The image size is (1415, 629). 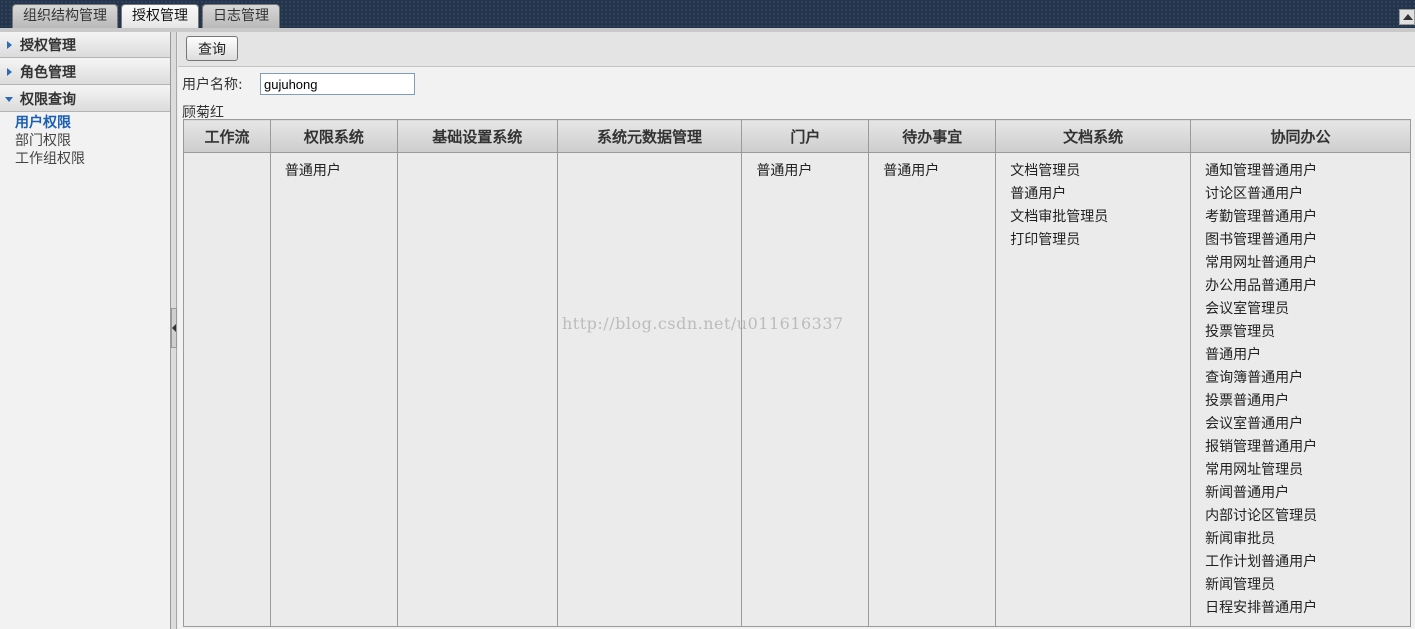 What do you see at coordinates (1261, 447) in the screenshot?
I see `role-item: 报销管理普通用户` at bounding box center [1261, 447].